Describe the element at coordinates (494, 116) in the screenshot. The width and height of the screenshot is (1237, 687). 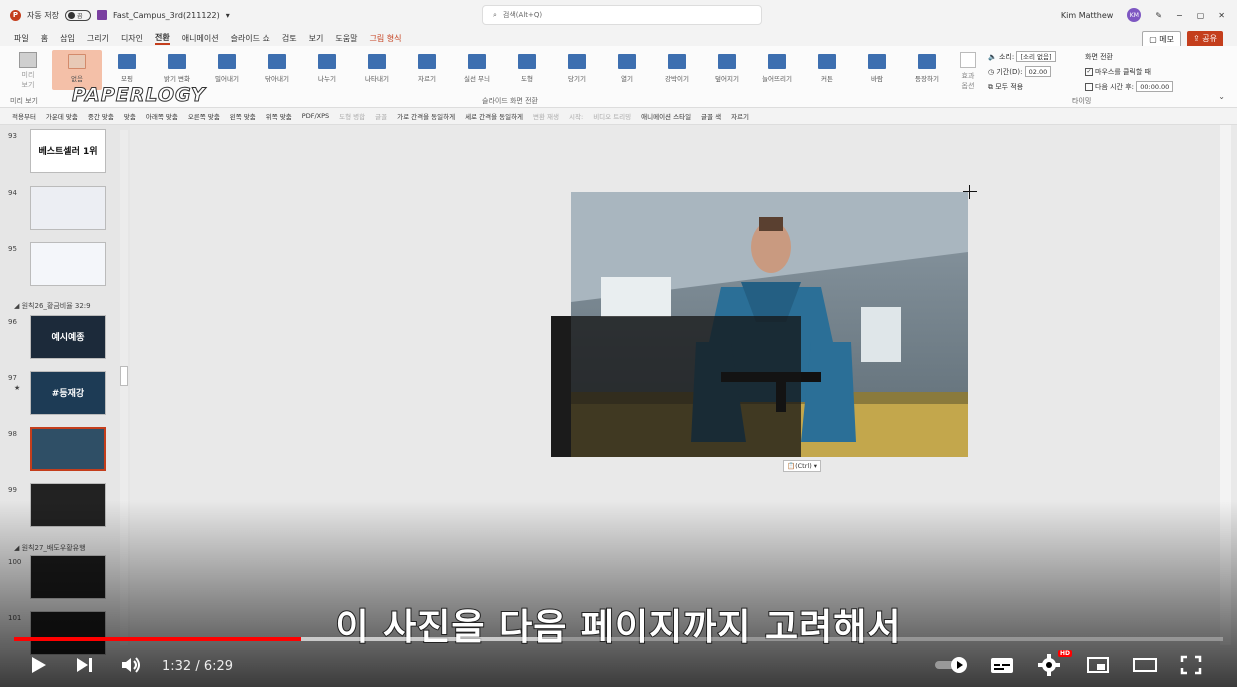
I see `qat-item-12: 세로 간격을 동일하게` at that location.